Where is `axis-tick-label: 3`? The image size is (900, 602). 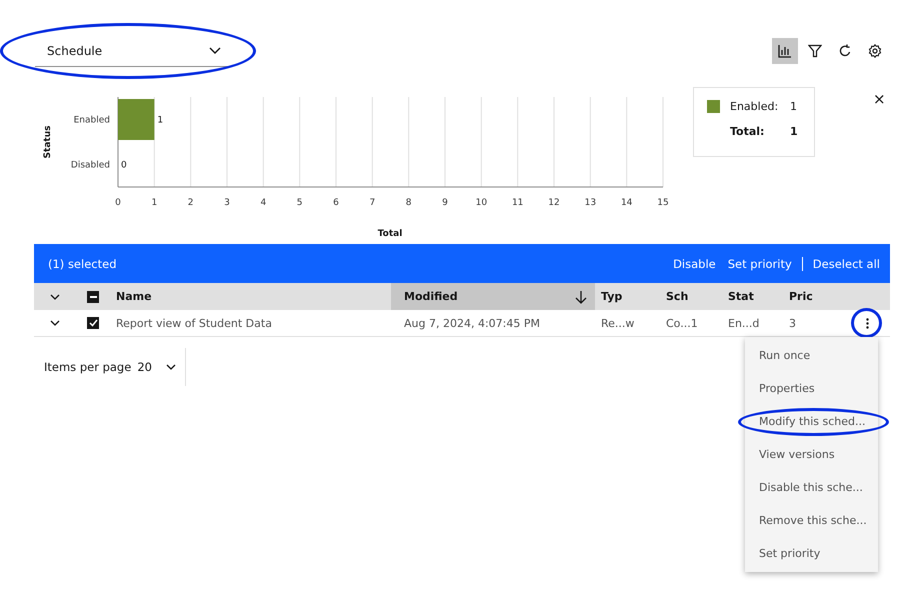
axis-tick-label: 3 is located at coordinates (227, 203).